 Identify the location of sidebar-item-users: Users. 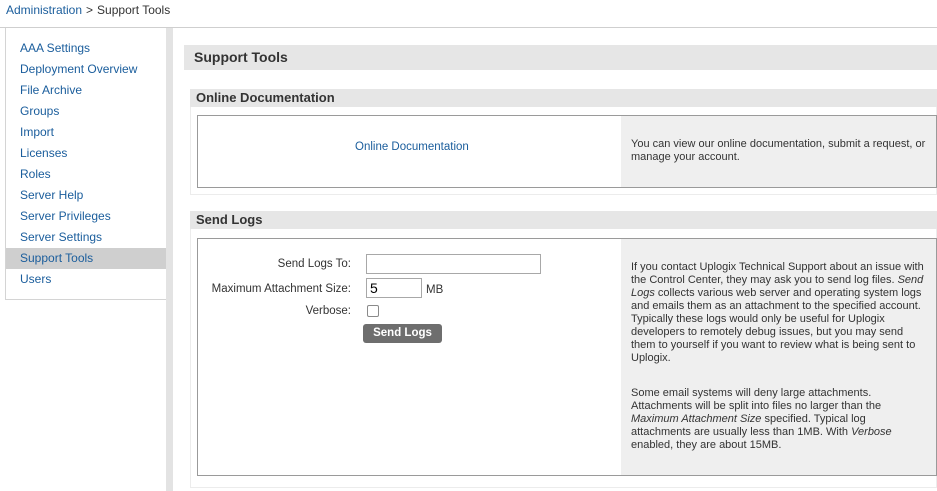
(86, 279).